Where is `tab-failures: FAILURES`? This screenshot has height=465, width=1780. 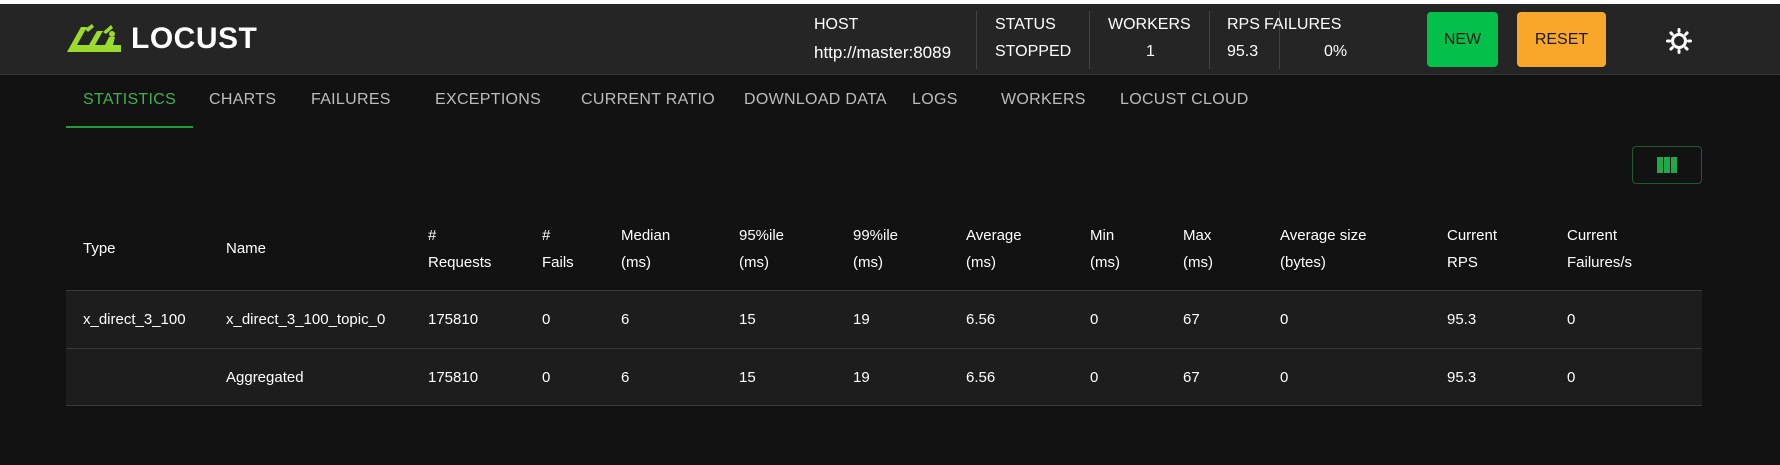
tab-failures: FAILURES is located at coordinates (351, 102).